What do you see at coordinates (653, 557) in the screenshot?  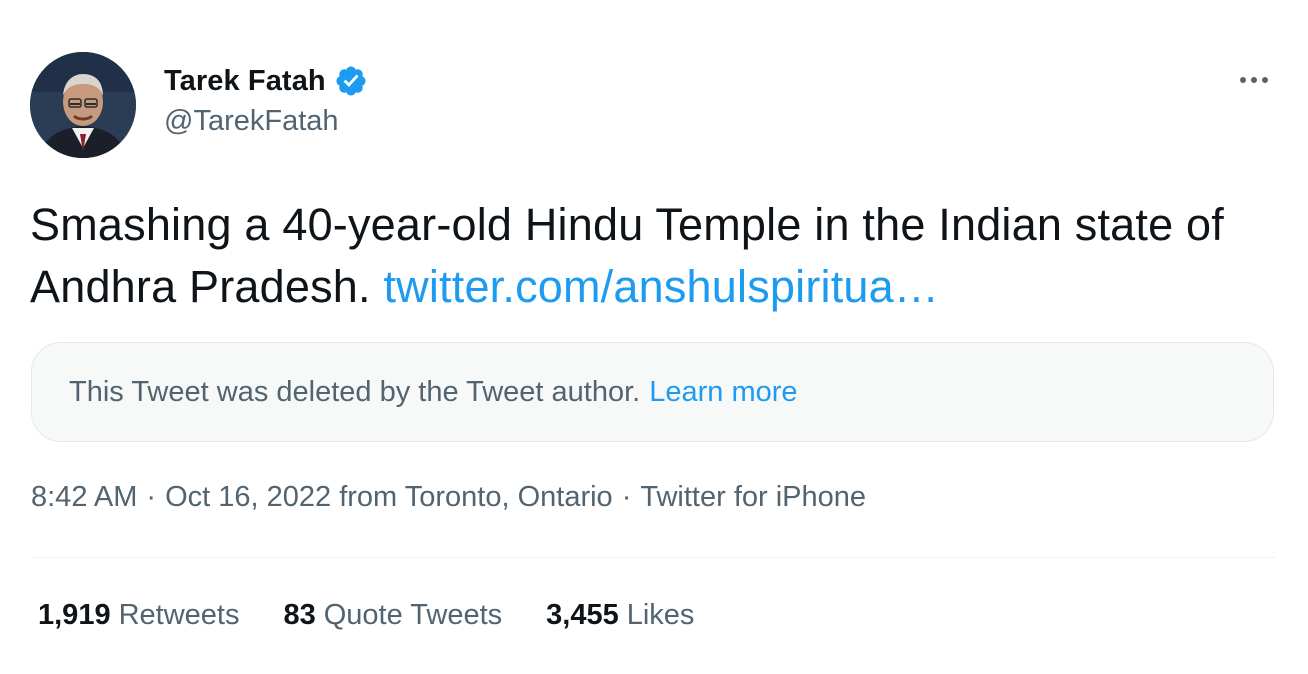 I see `divider` at bounding box center [653, 557].